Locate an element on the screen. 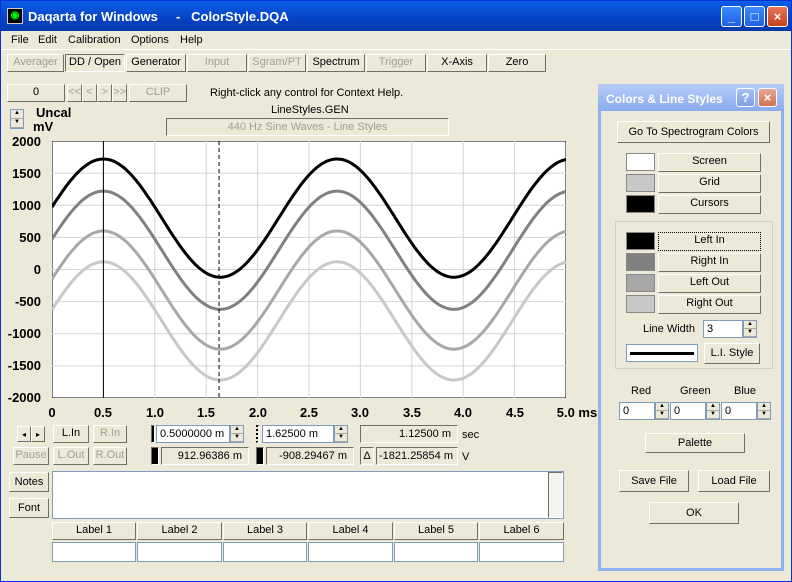 The height and width of the screenshot is (582, 792). red-spinner: ▲ ▼ is located at coordinates (662, 411).